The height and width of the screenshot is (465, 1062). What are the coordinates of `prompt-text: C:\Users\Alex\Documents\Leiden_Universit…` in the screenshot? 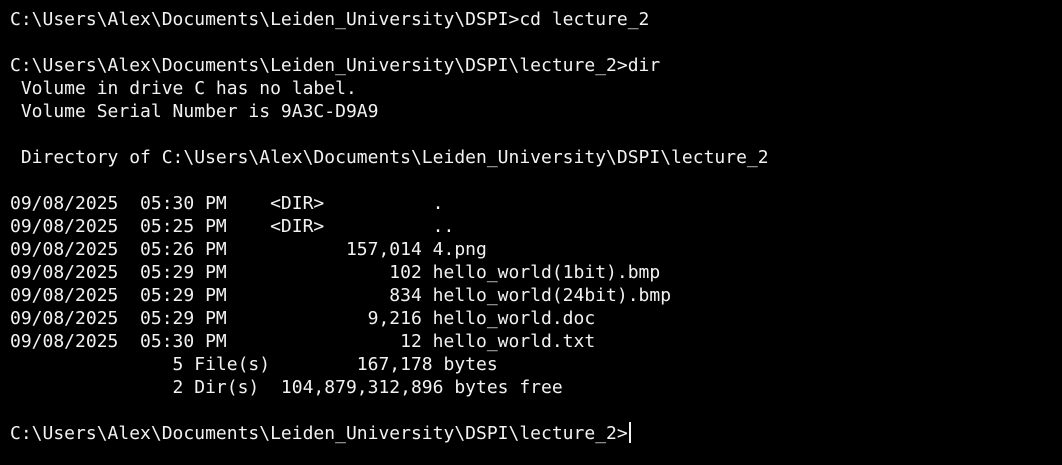 It's located at (319, 433).